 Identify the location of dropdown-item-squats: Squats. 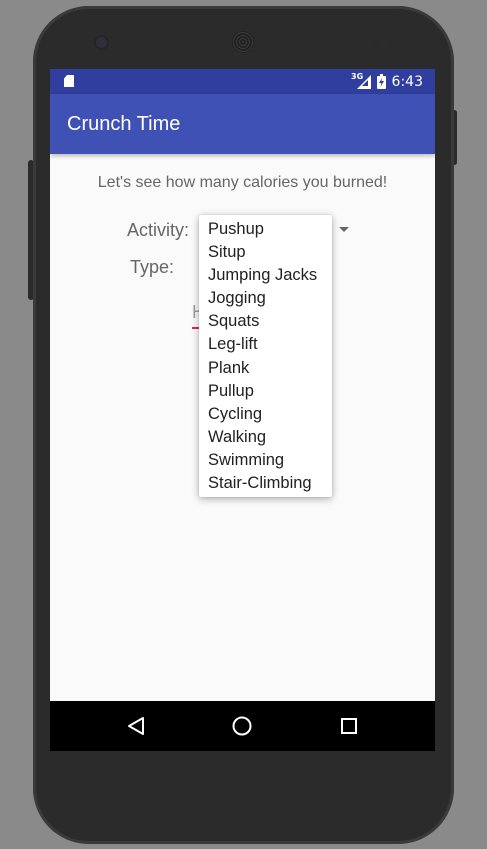
(265, 321).